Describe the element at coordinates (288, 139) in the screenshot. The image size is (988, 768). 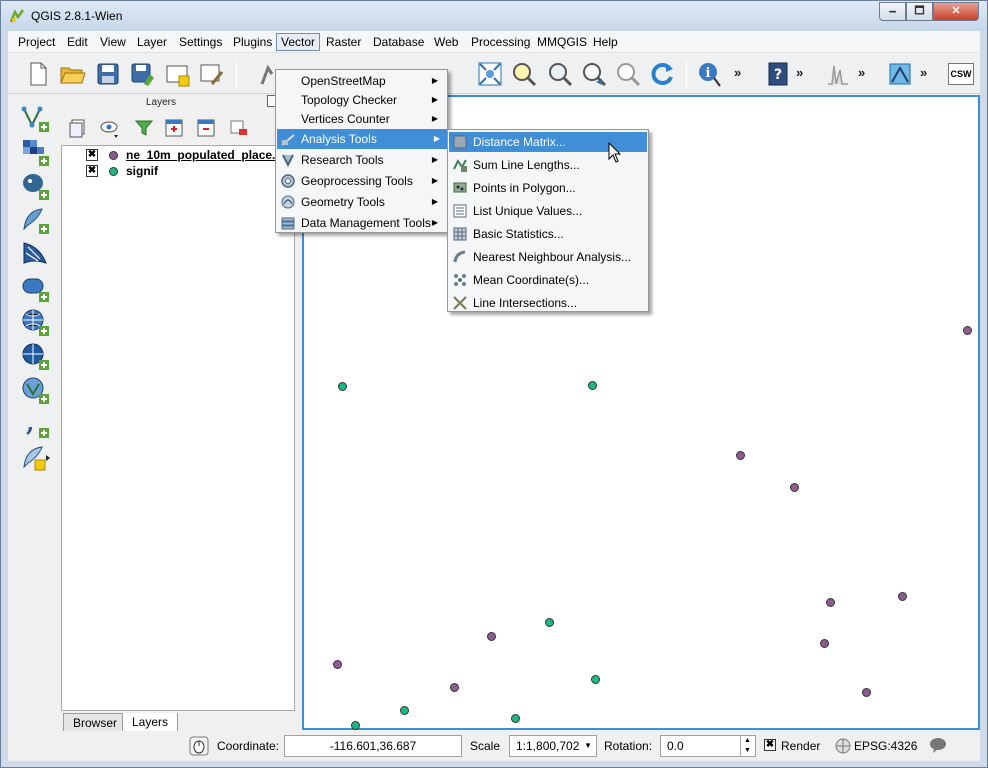
I see `analysis-icon` at that location.